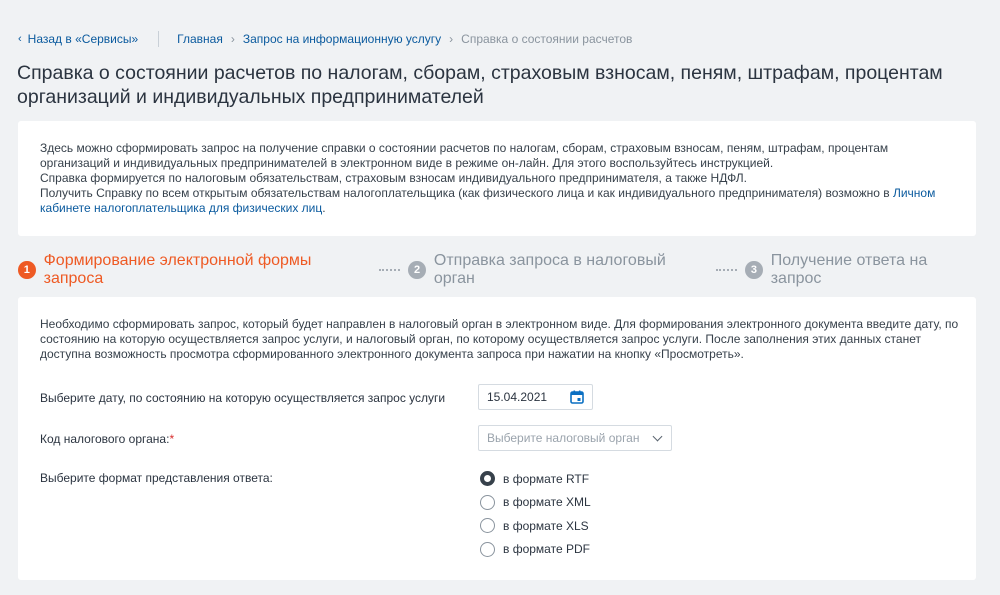  I want to click on breadcrumb-request: Запрос на информационную услугу, so click(342, 39).